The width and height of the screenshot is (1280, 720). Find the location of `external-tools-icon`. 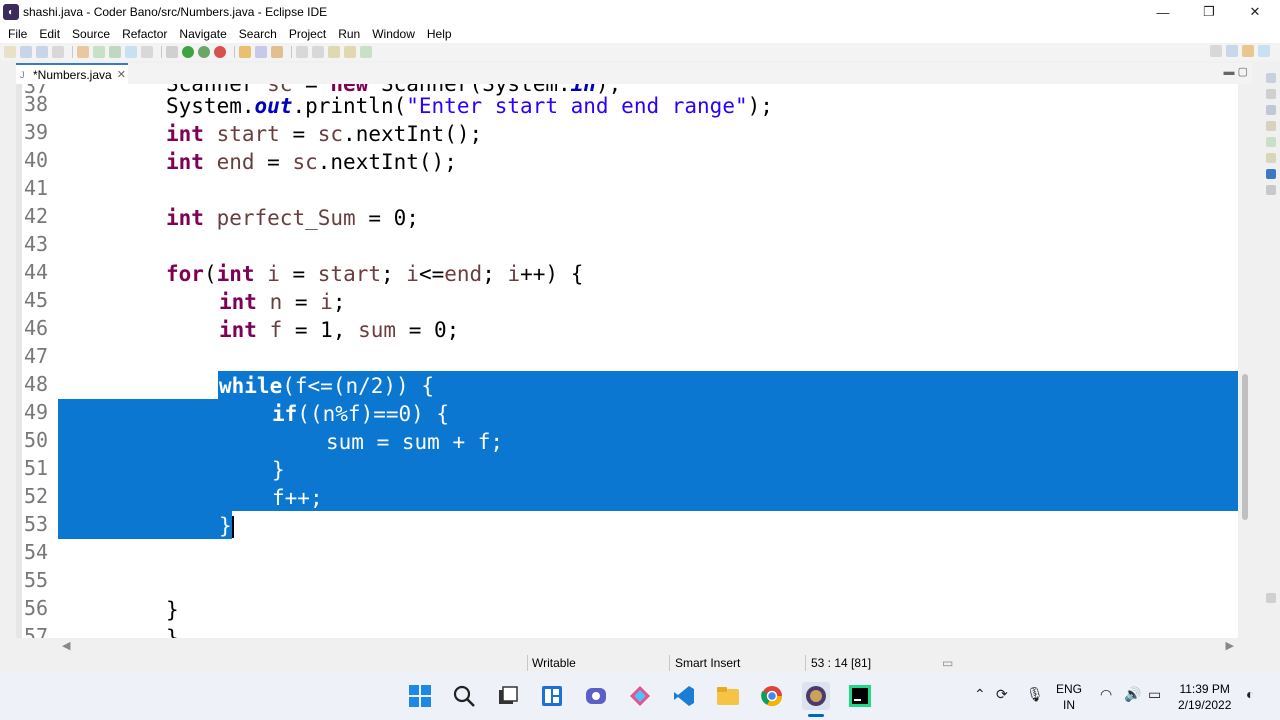

external-tools-icon is located at coordinates (220, 52).